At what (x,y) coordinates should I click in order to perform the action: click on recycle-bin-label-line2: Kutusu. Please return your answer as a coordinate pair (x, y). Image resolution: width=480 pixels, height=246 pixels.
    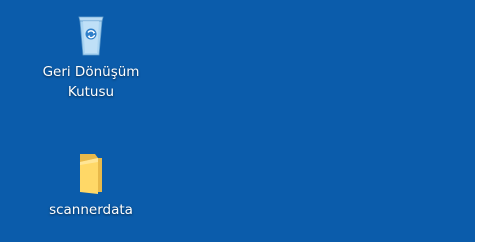
    Looking at the image, I should click on (91, 92).